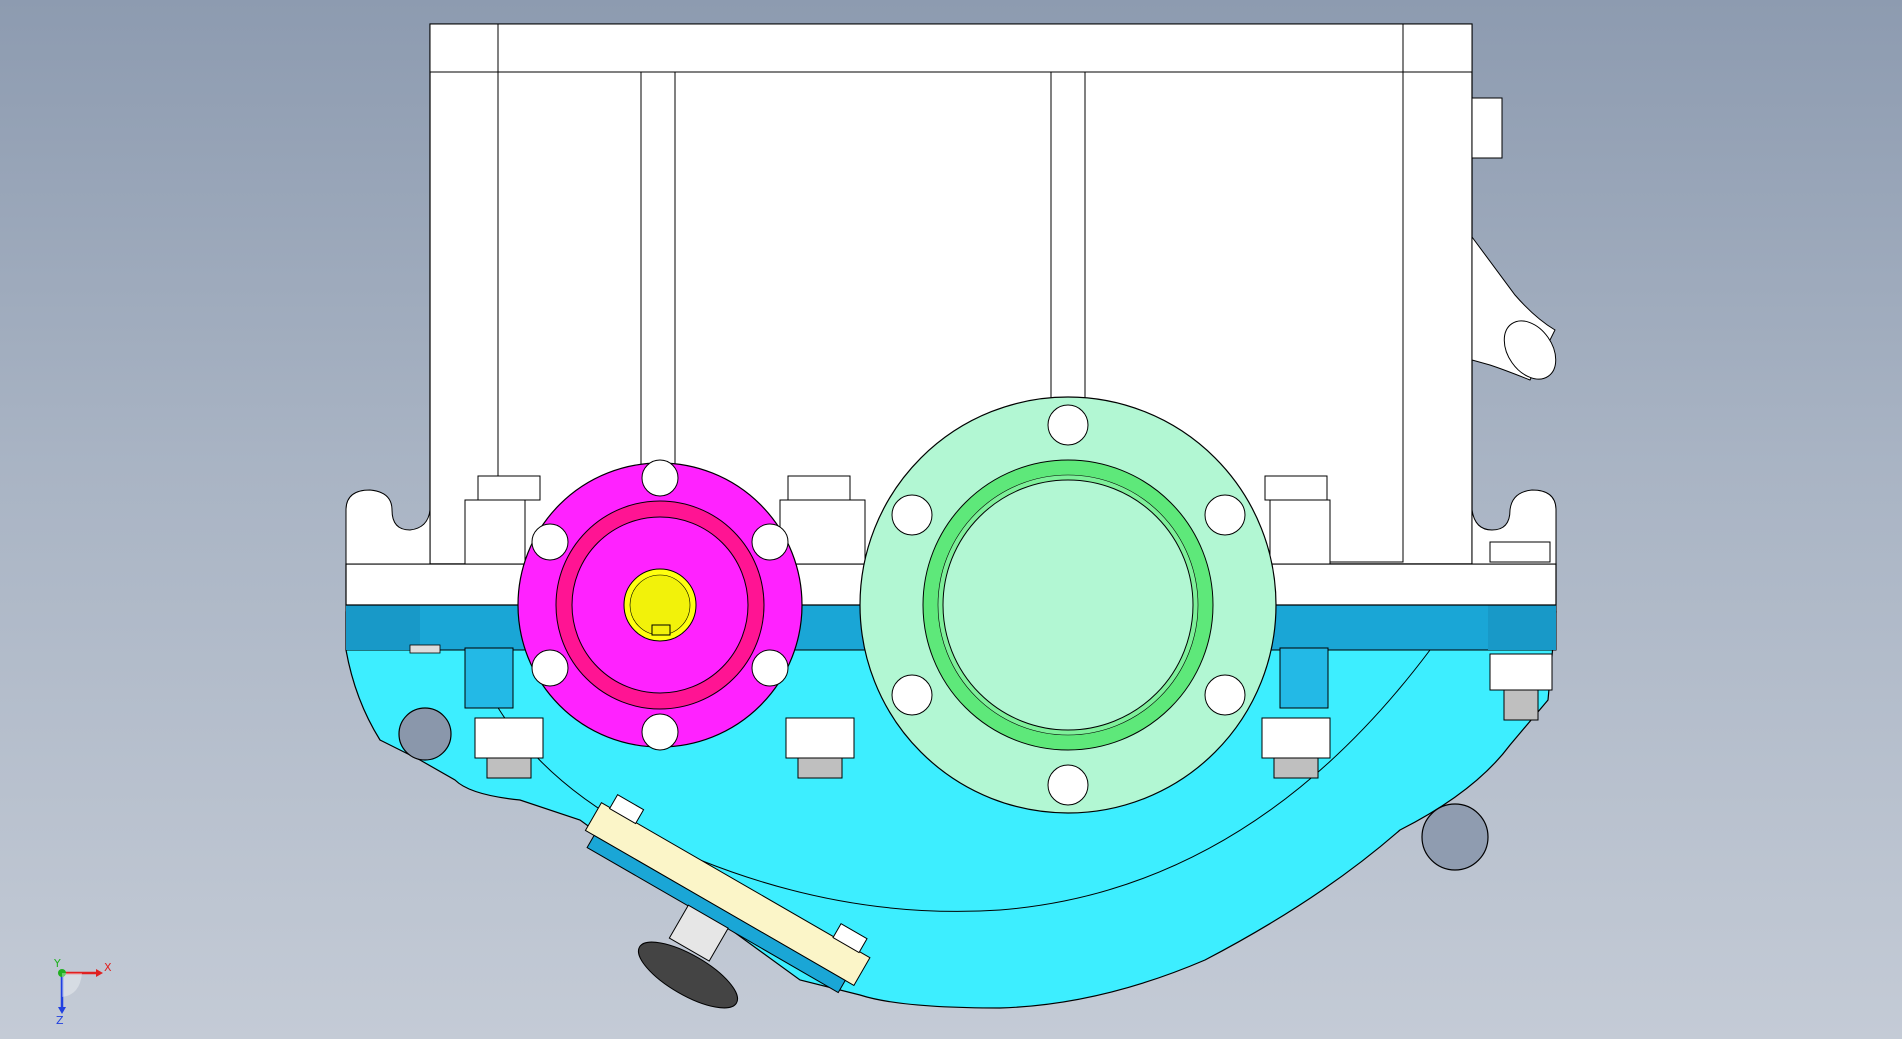 This screenshot has height=1039, width=1902. What do you see at coordinates (495, 532) in the screenshot?
I see `boss-left-upper` at bounding box center [495, 532].